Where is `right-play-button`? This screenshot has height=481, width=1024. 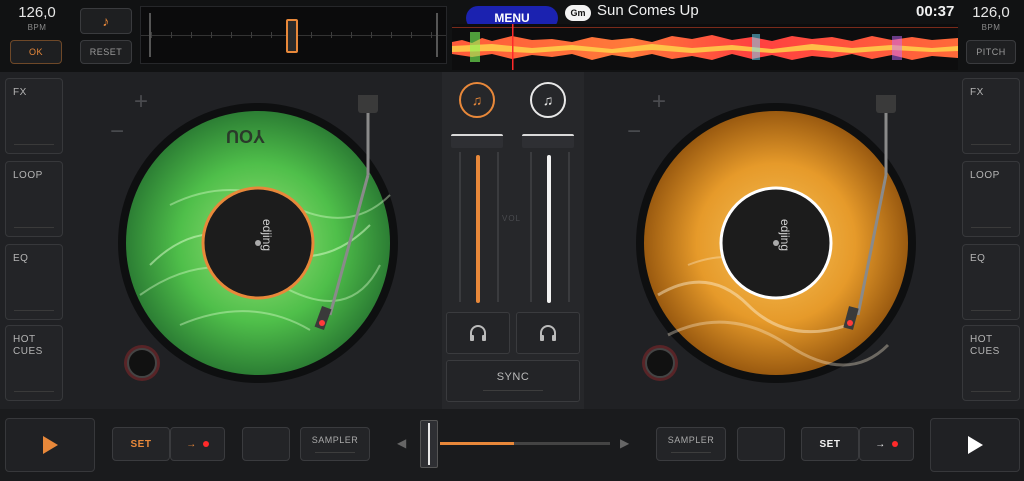
right-play-button is located at coordinates (975, 445).